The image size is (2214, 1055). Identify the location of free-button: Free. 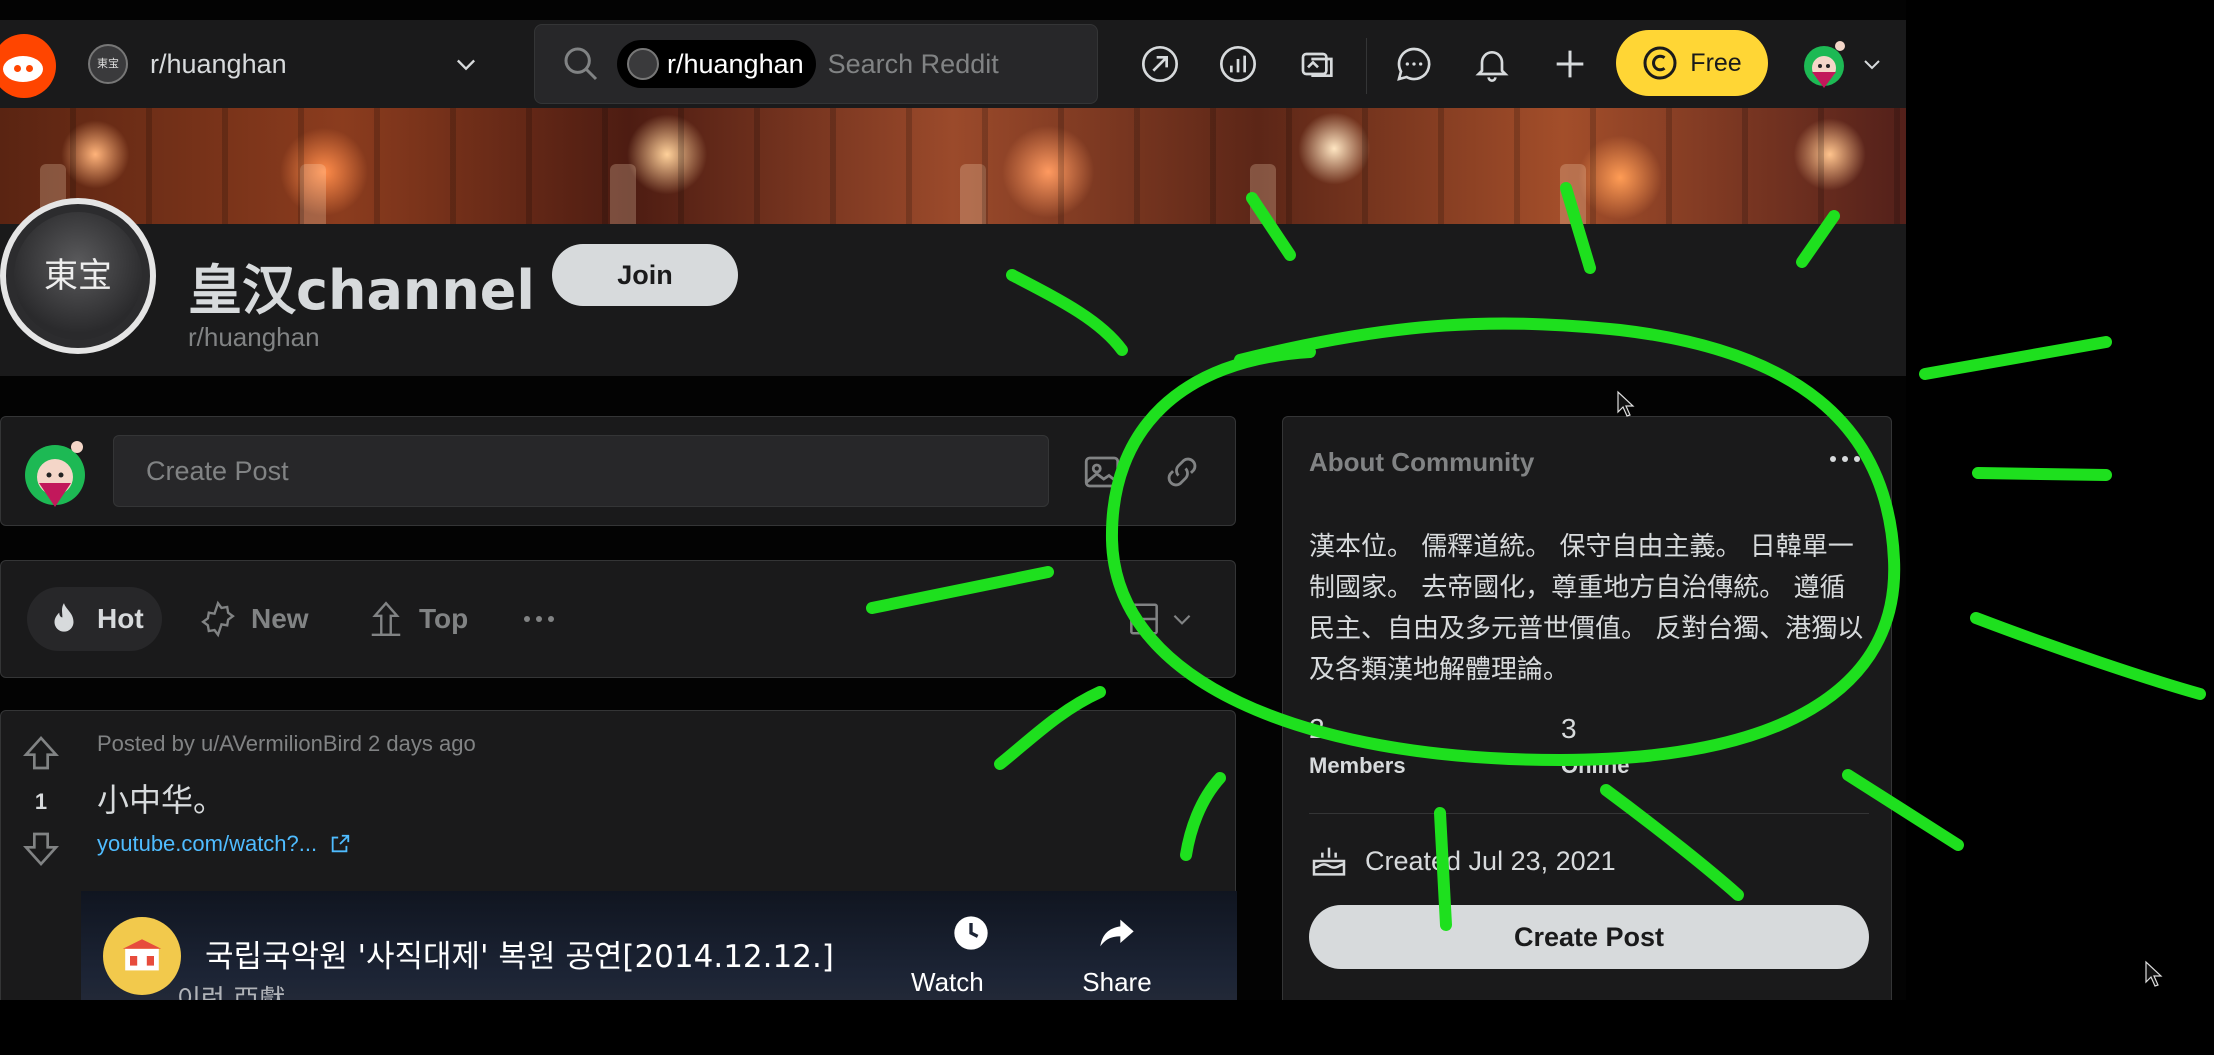
(1692, 63).